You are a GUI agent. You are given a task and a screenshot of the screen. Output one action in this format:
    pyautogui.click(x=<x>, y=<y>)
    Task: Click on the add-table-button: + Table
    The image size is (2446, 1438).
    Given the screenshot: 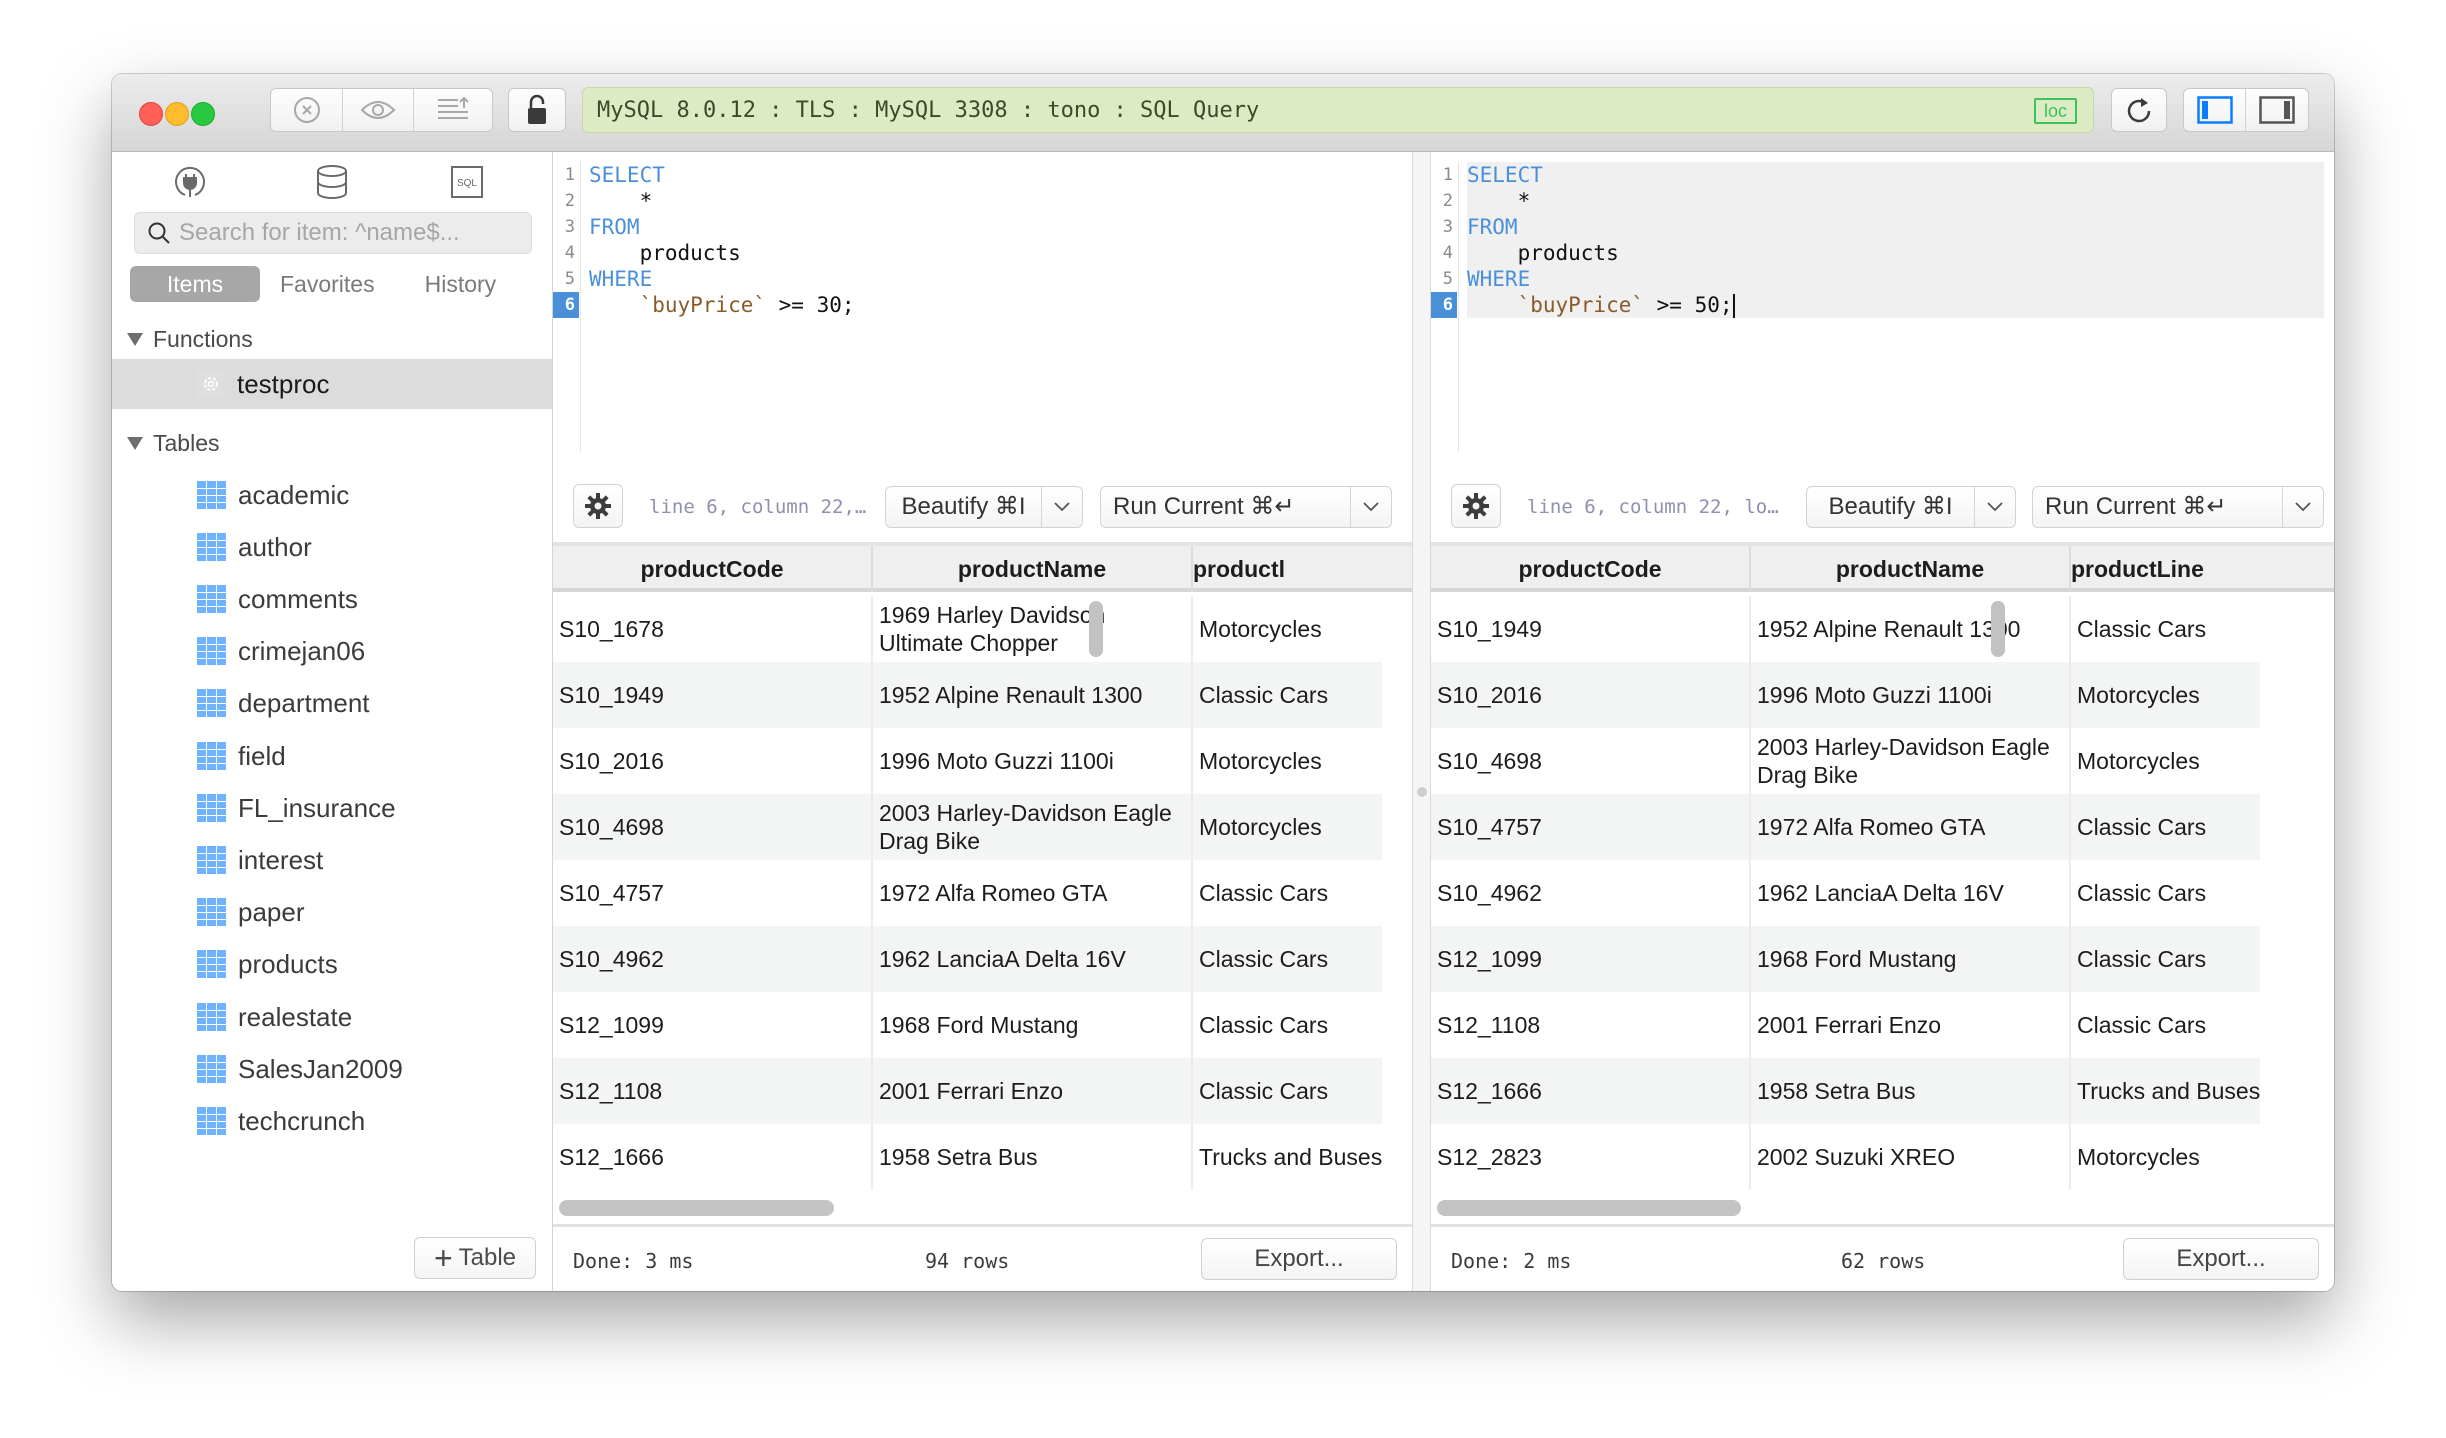 What is the action you would take?
    pyautogui.click(x=475, y=1258)
    